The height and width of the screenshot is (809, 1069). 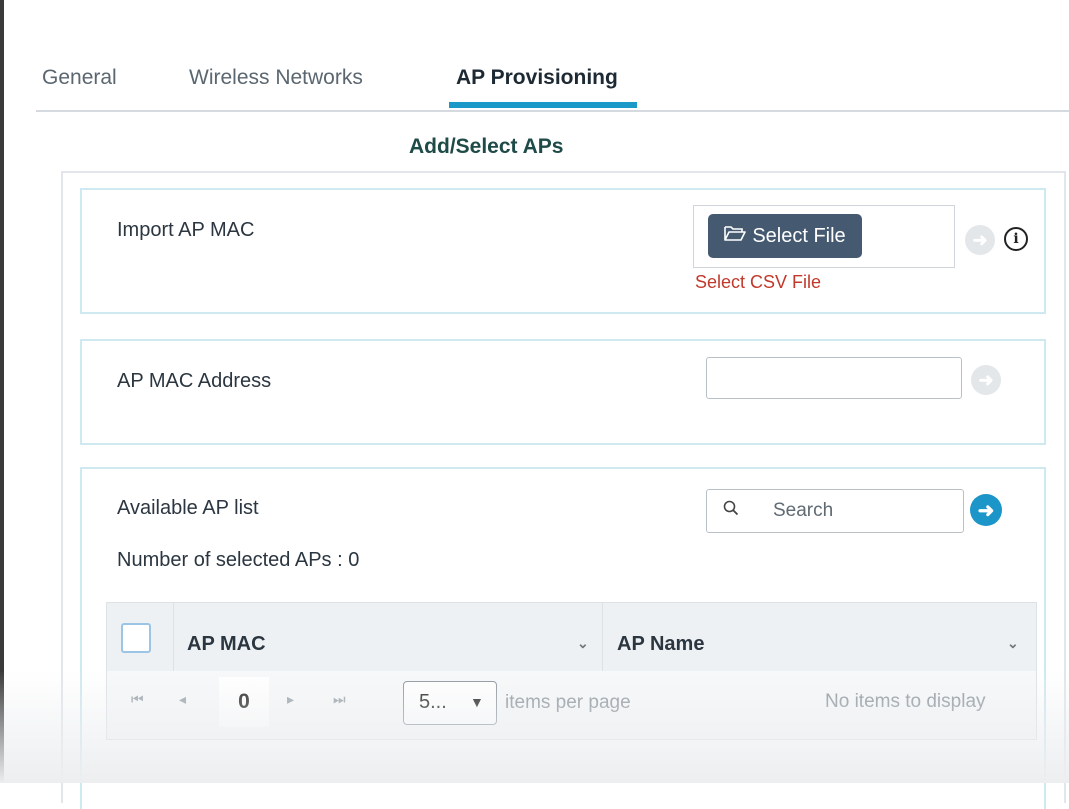 What do you see at coordinates (563, 392) in the screenshot?
I see `ap-mac-address-card: AP MAC Address ➜` at bounding box center [563, 392].